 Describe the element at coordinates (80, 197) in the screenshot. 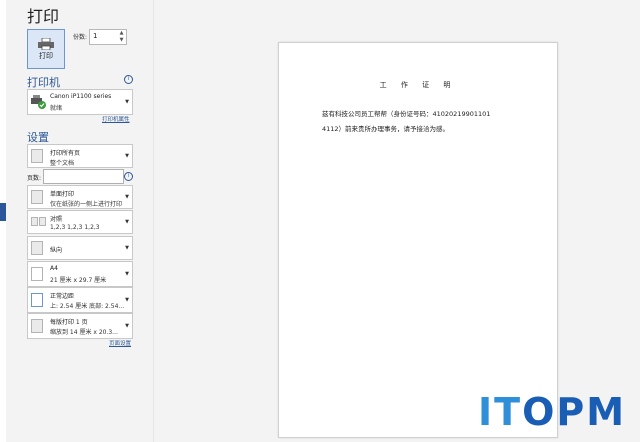

I see `sides-dropdown: 单面打印 仅在纸张的一侧上进行打印 ▼` at that location.